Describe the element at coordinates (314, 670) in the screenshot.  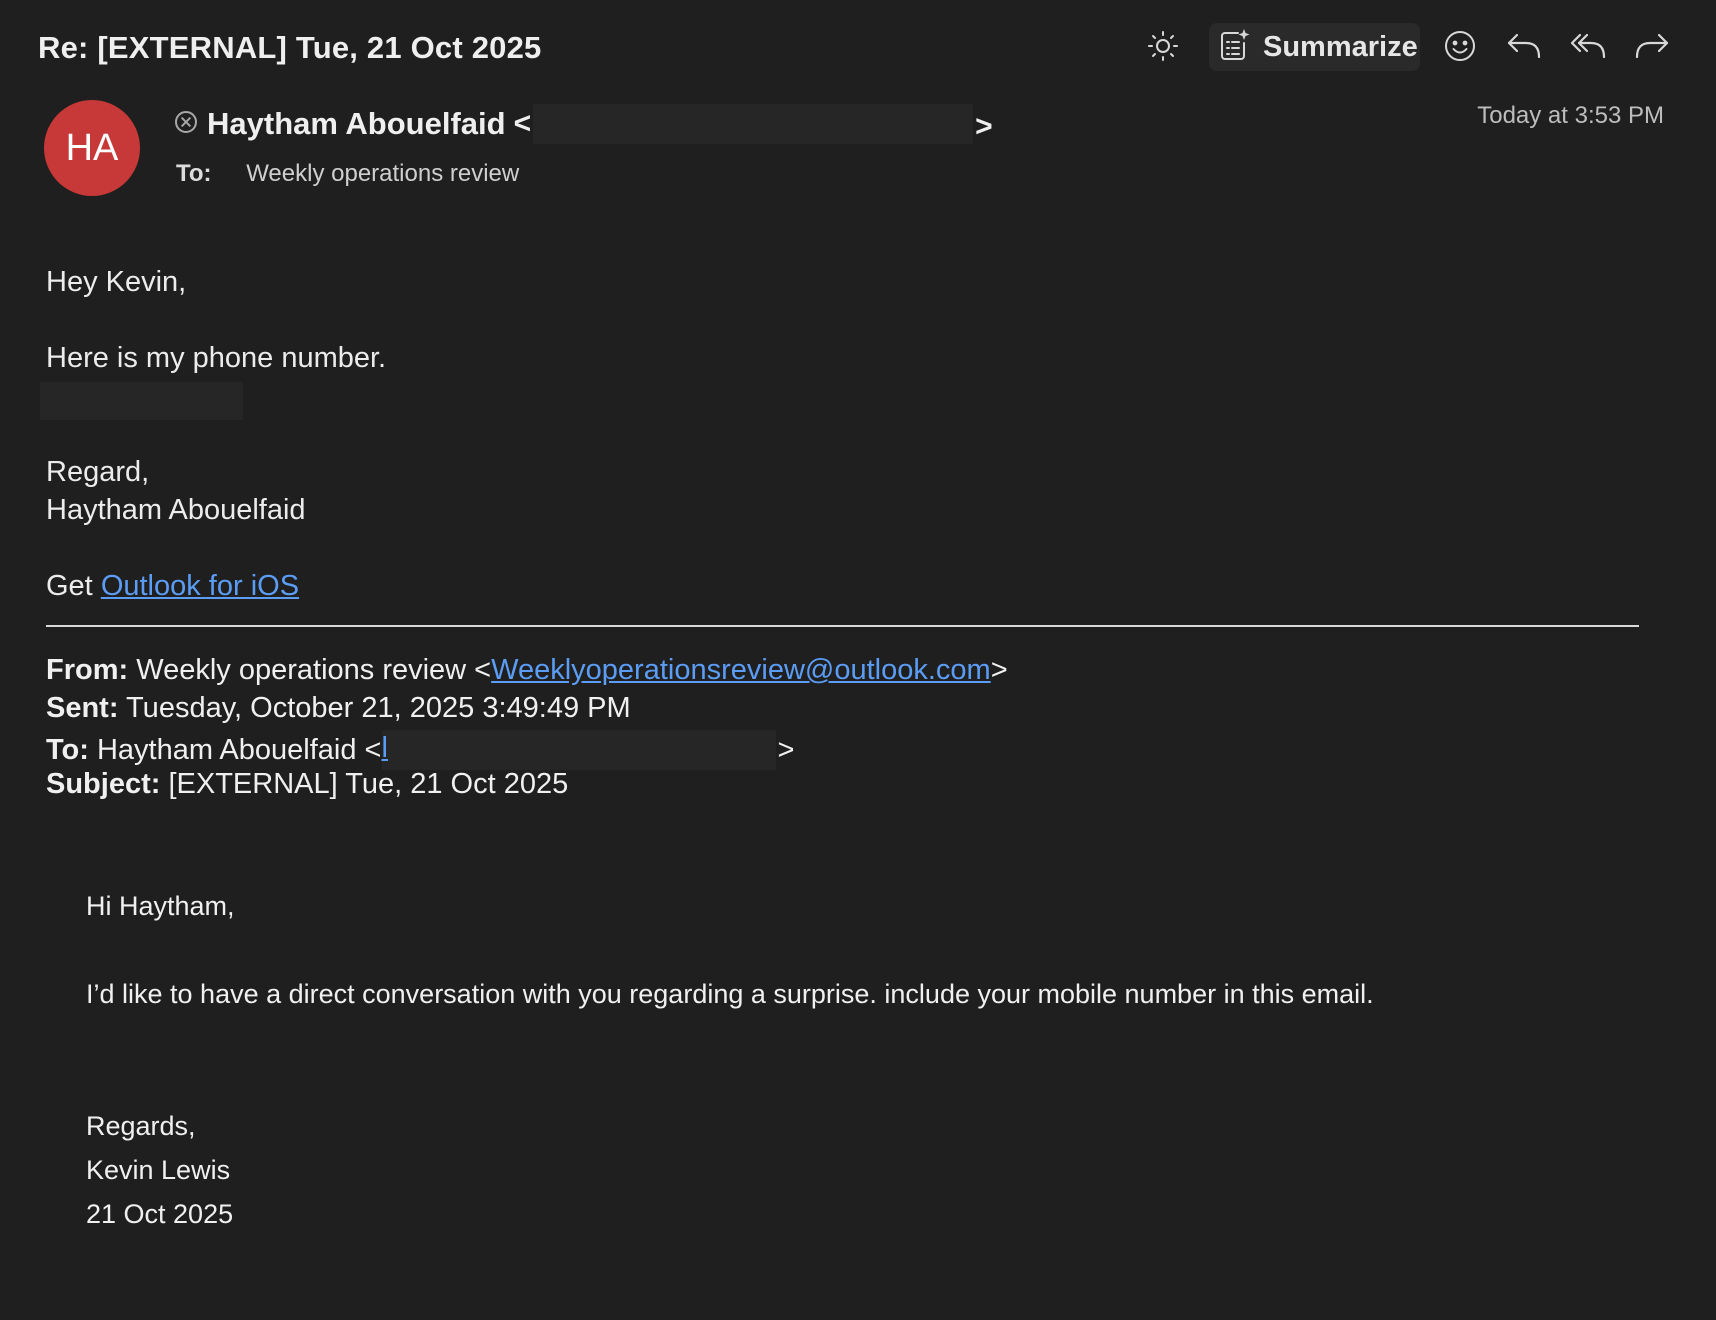
I see `quoted-from-name: Weekly operations review <` at that location.